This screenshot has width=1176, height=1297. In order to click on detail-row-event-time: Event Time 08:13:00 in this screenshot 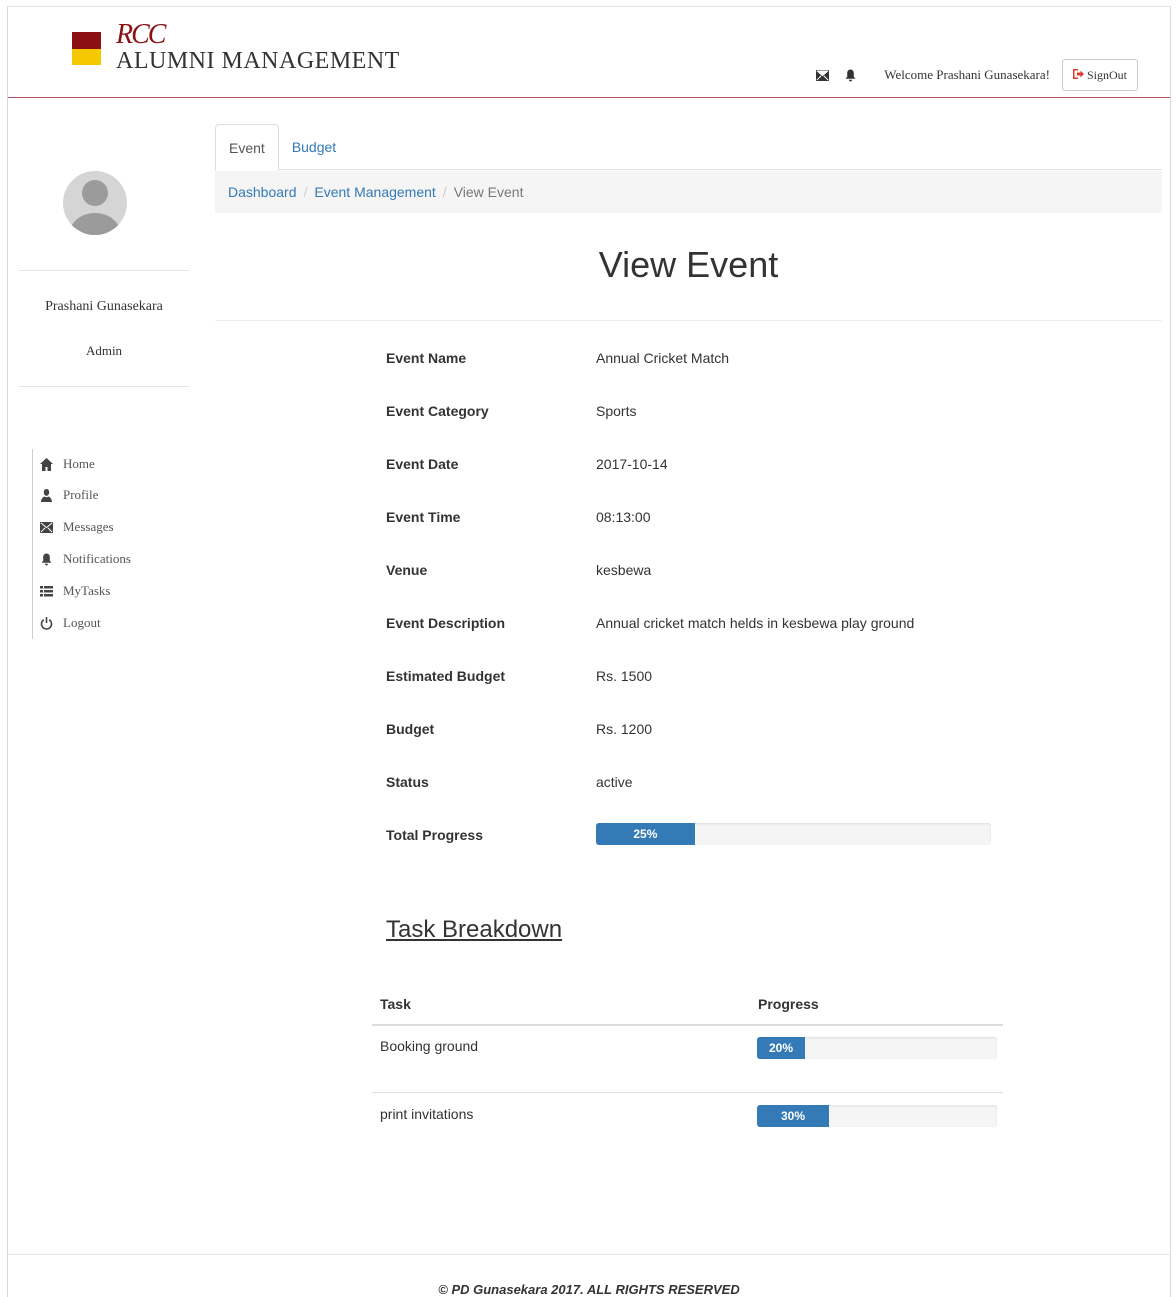, I will do `click(736, 517)`.